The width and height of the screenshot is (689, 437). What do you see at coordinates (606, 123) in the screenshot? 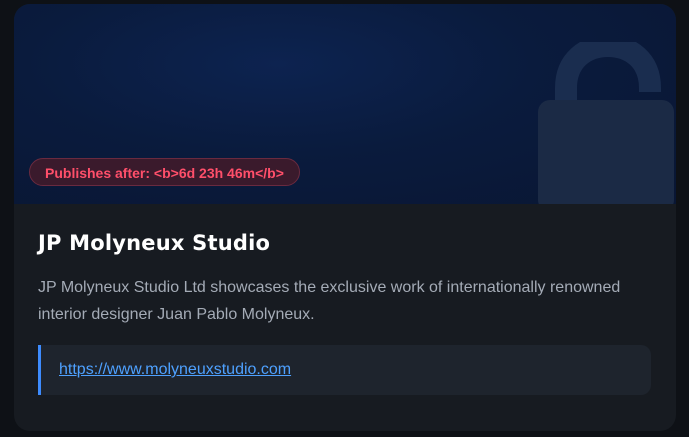
I see `lock-open-icon` at bounding box center [606, 123].